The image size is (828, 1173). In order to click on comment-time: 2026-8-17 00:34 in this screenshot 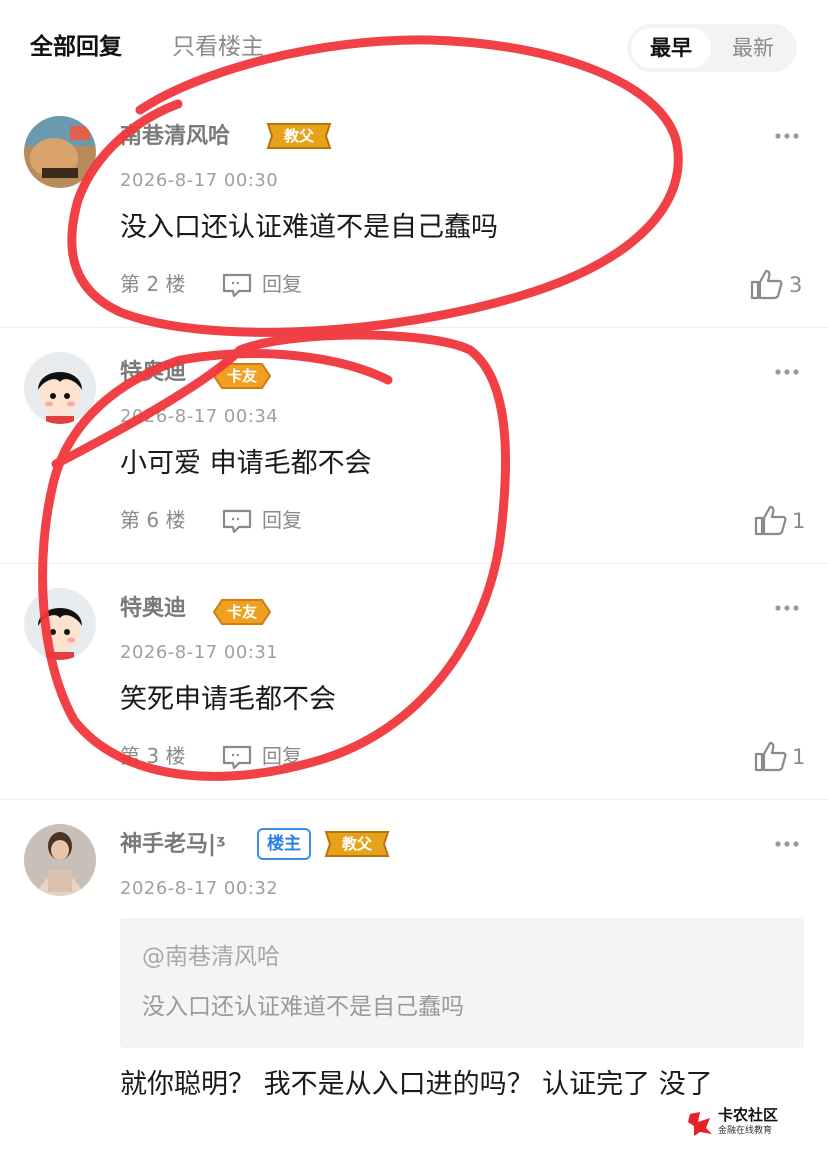, I will do `click(199, 416)`.